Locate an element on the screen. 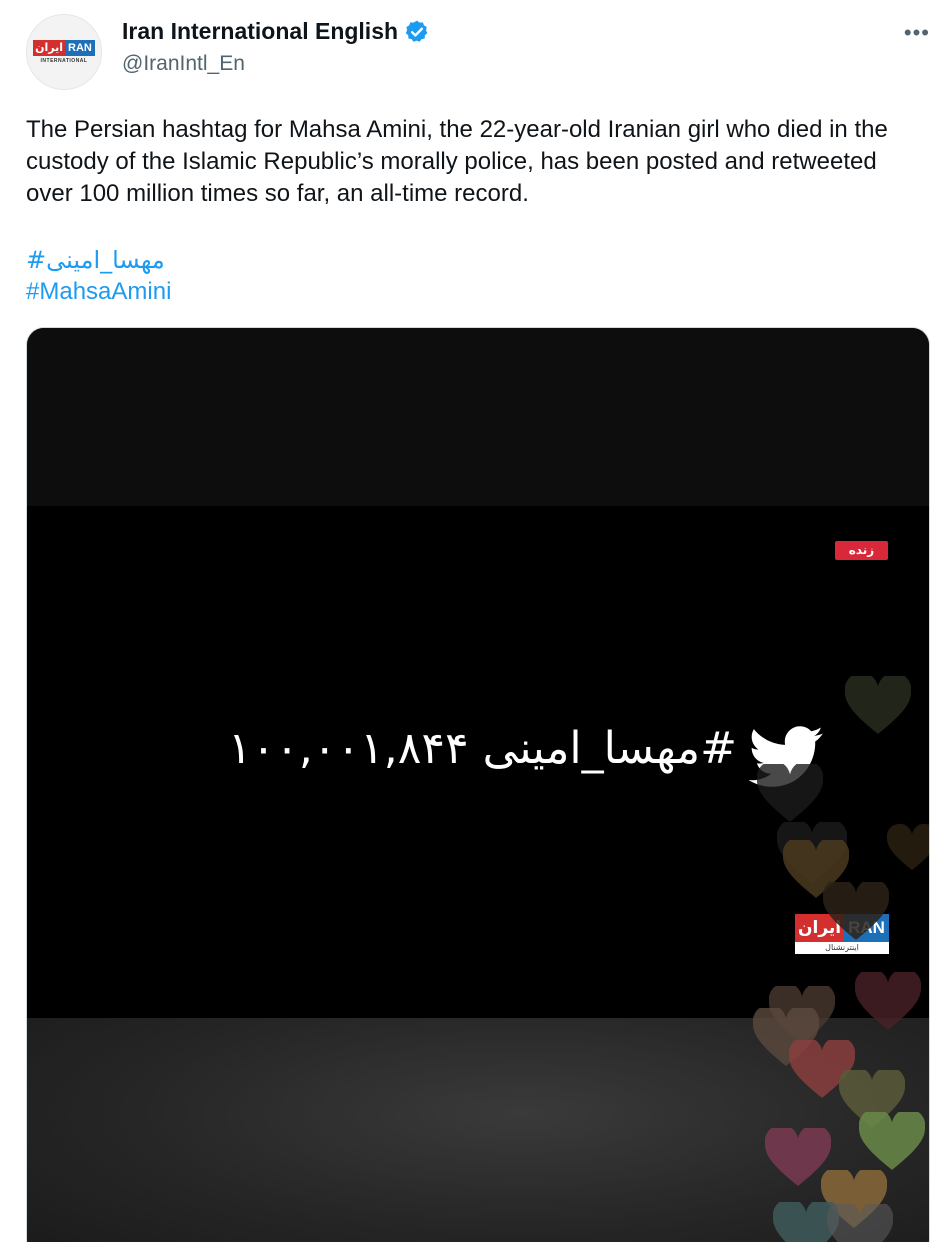  verified-badge-icon is located at coordinates (416, 31).